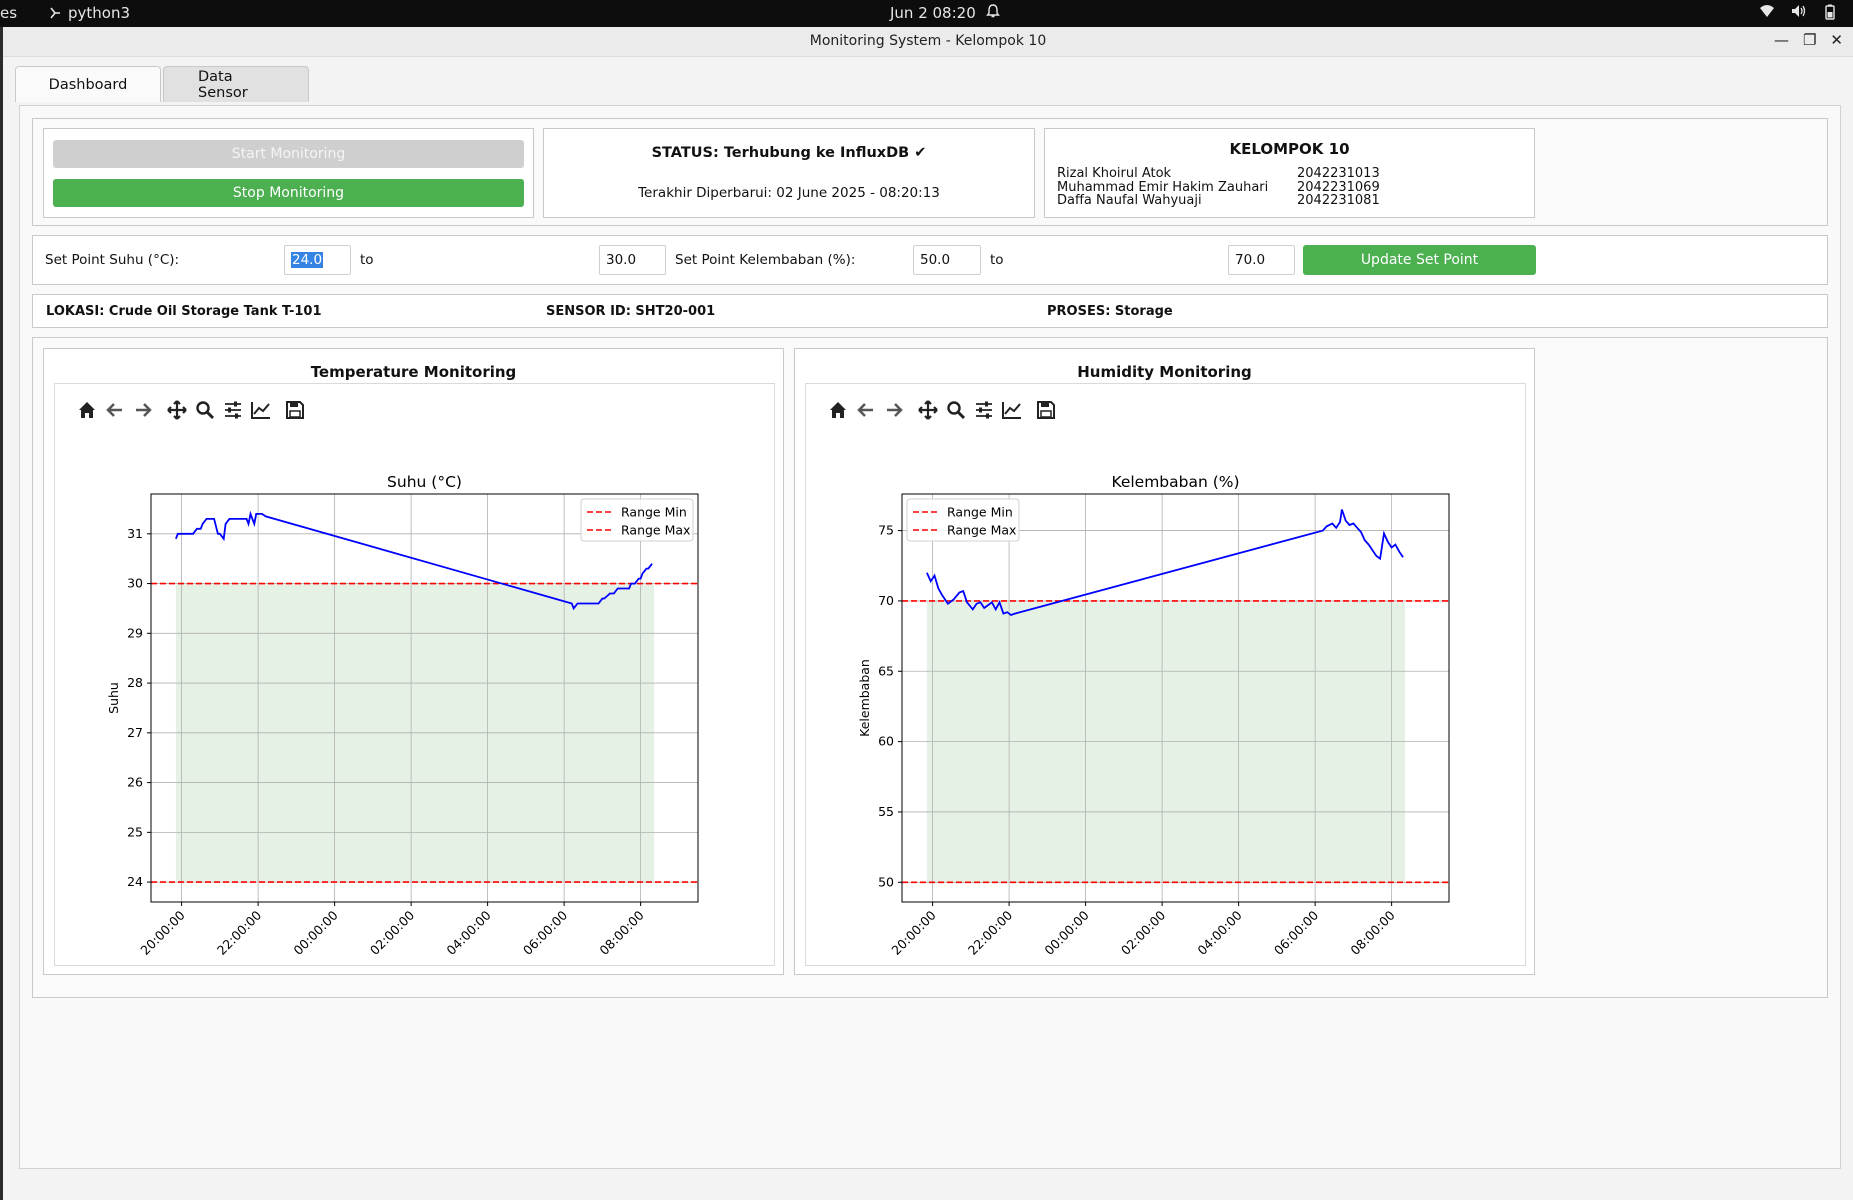 This screenshot has height=1200, width=1853. Describe the element at coordinates (1830, 12) in the screenshot. I see `battery-icon` at that location.